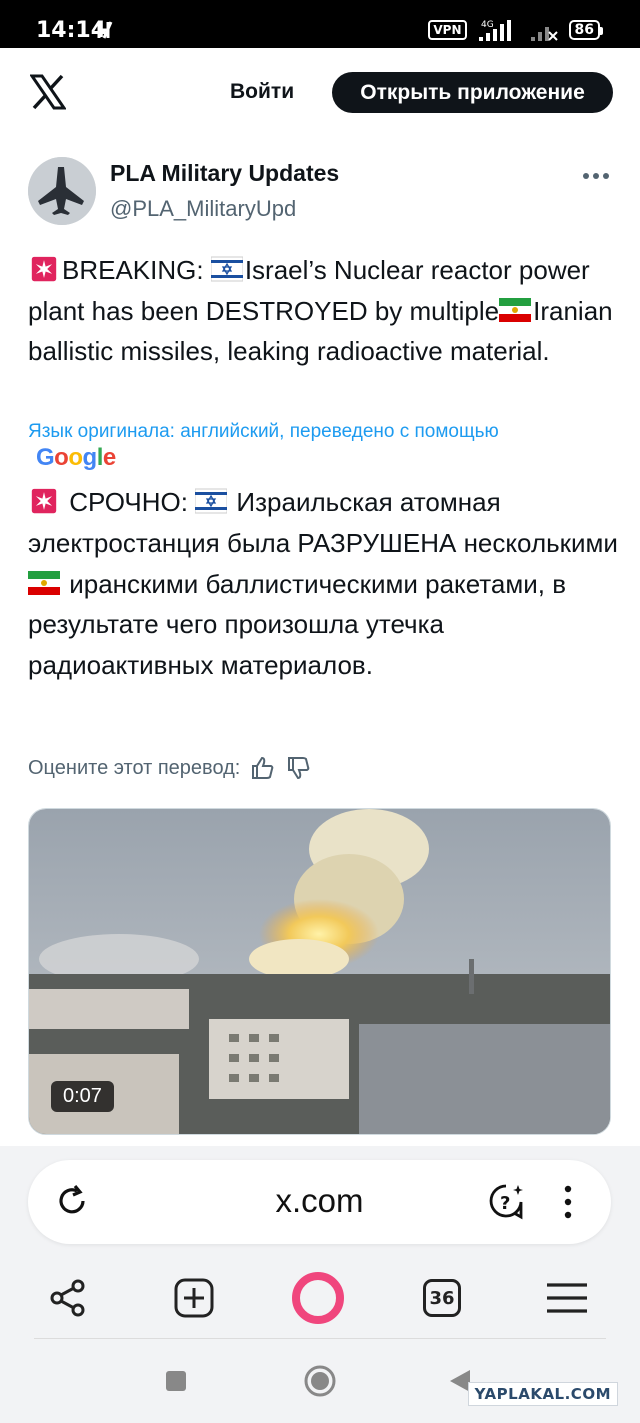 The image size is (640, 1423). What do you see at coordinates (48, 92) in the screenshot?
I see `x-logo-icon` at bounding box center [48, 92].